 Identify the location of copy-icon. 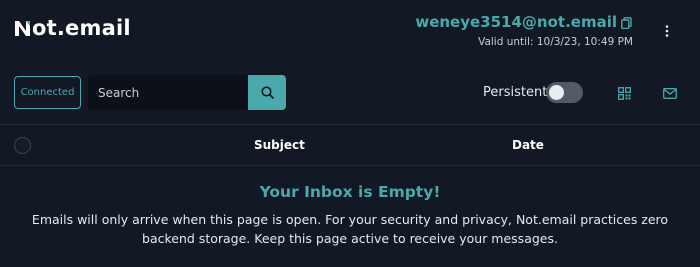
(626, 23).